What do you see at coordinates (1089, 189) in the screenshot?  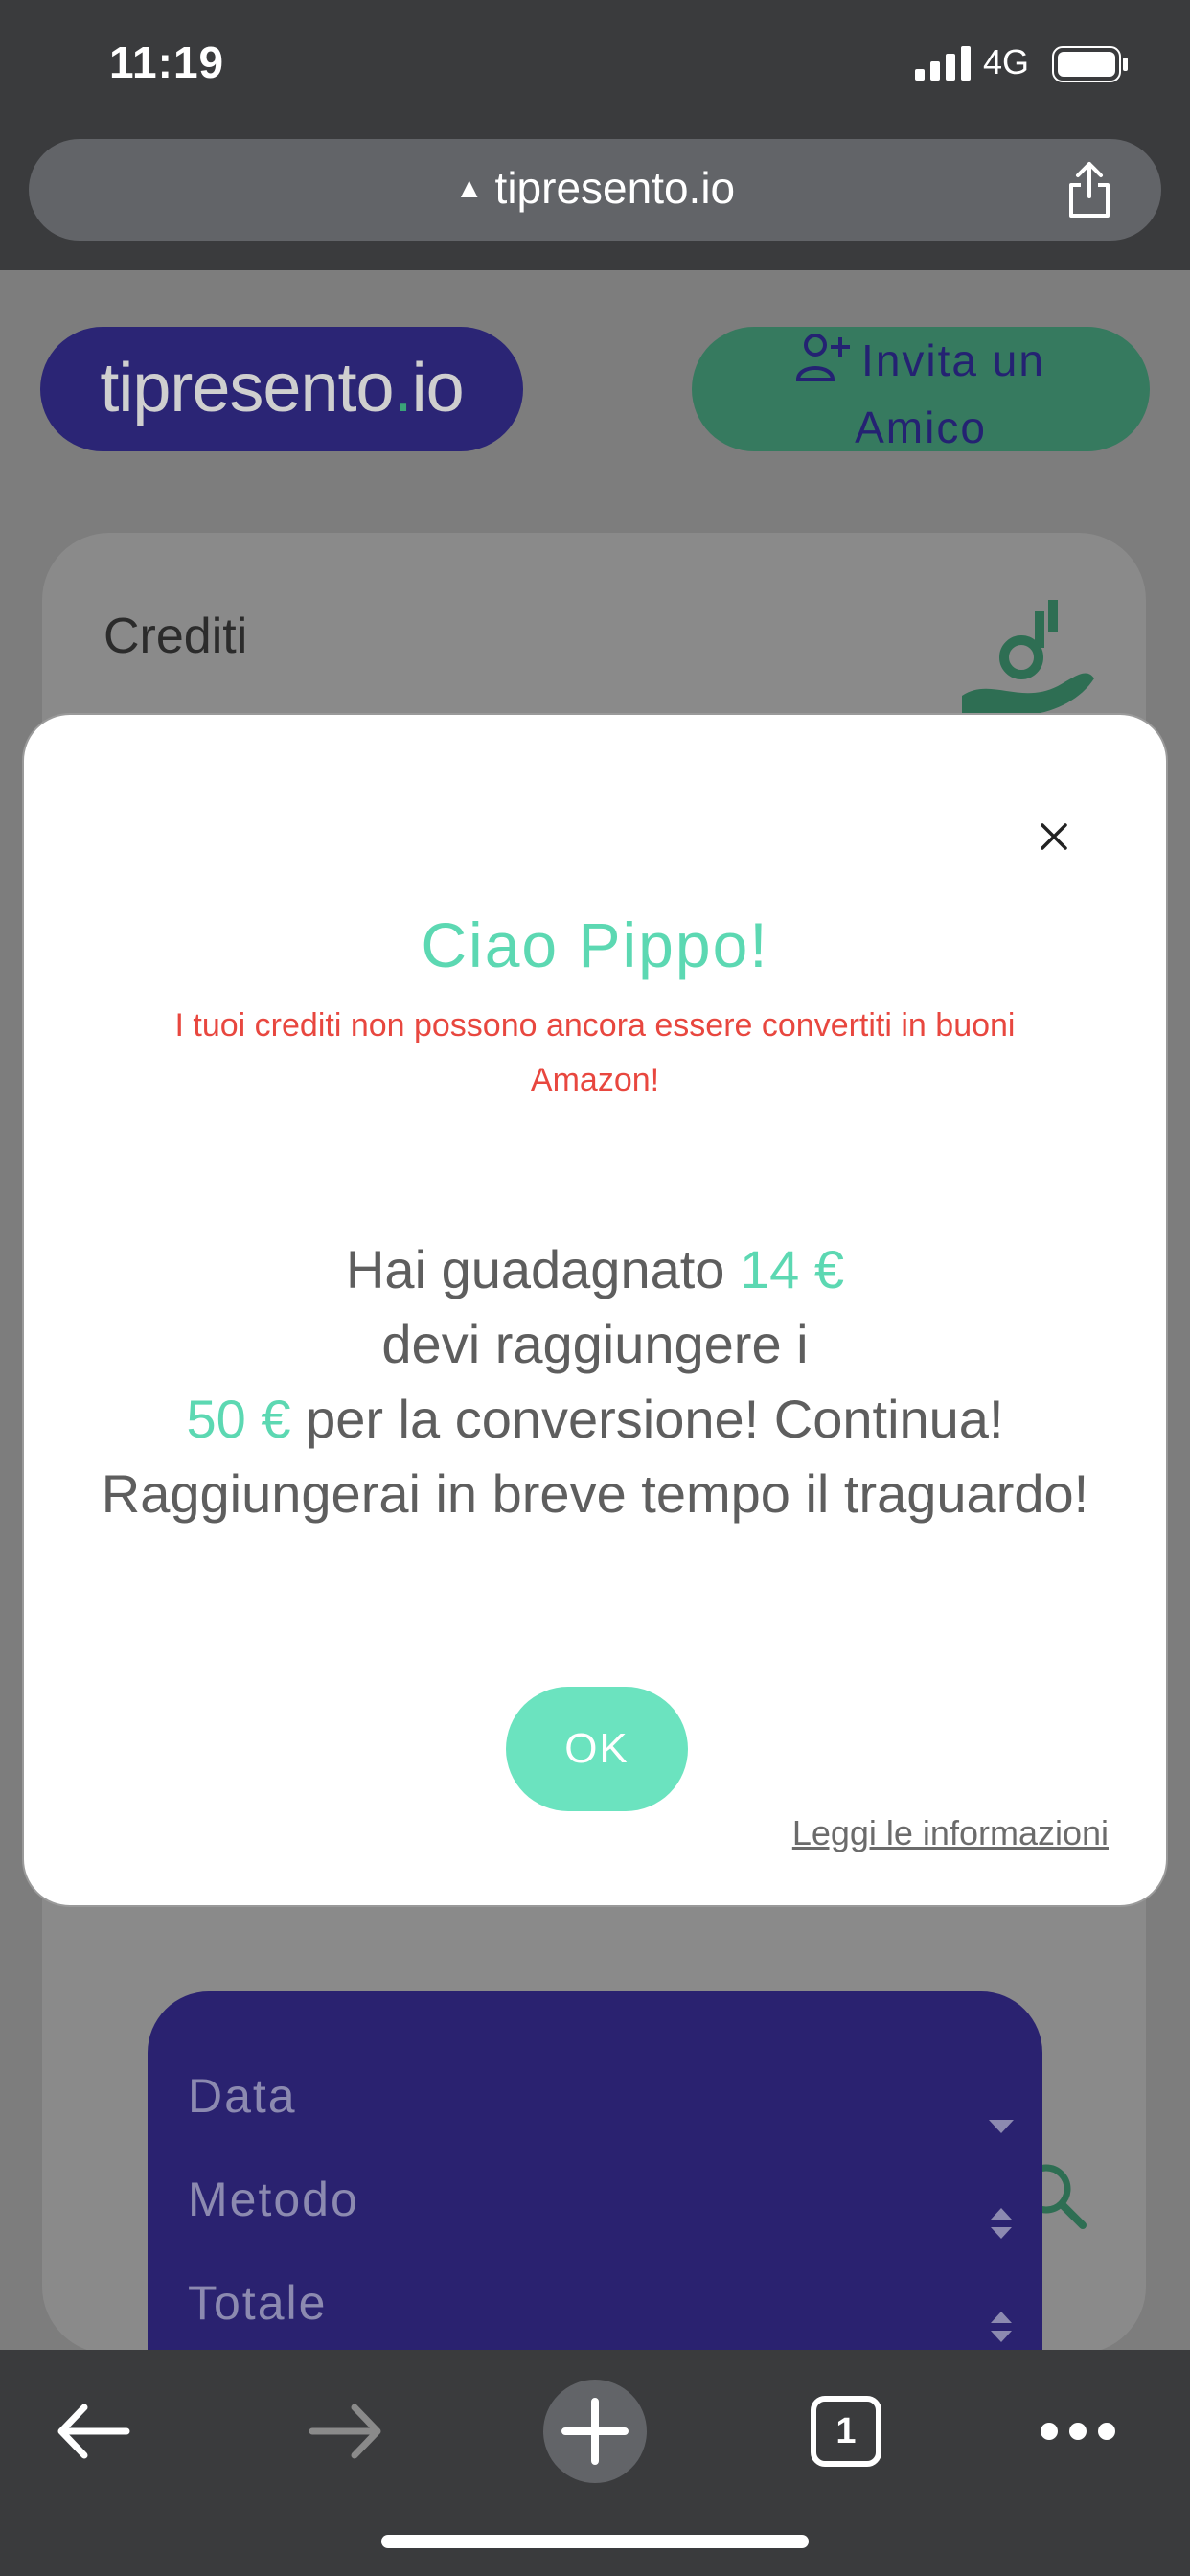 I see `share-icon` at bounding box center [1089, 189].